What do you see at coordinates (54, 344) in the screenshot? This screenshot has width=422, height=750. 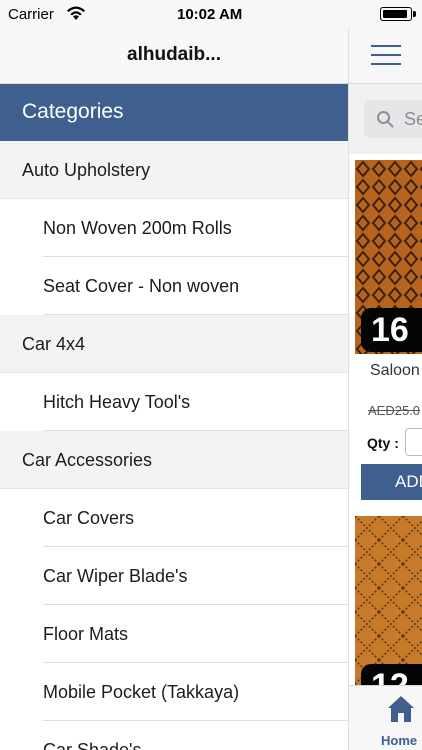 I see `category-label: Car 4x4` at bounding box center [54, 344].